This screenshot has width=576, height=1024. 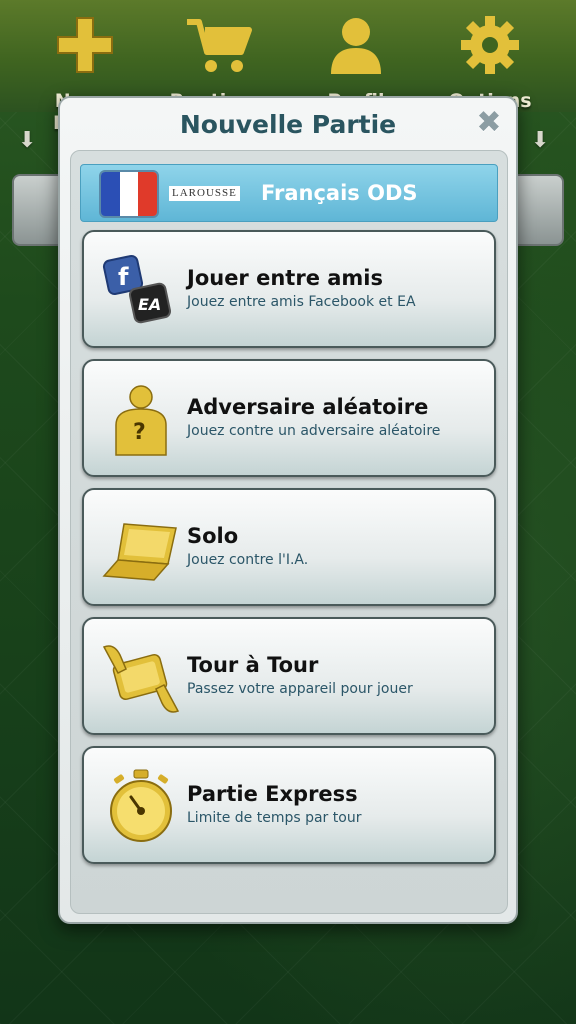 What do you see at coordinates (339, 193) in the screenshot?
I see `dictionary-name: Français ODS` at bounding box center [339, 193].